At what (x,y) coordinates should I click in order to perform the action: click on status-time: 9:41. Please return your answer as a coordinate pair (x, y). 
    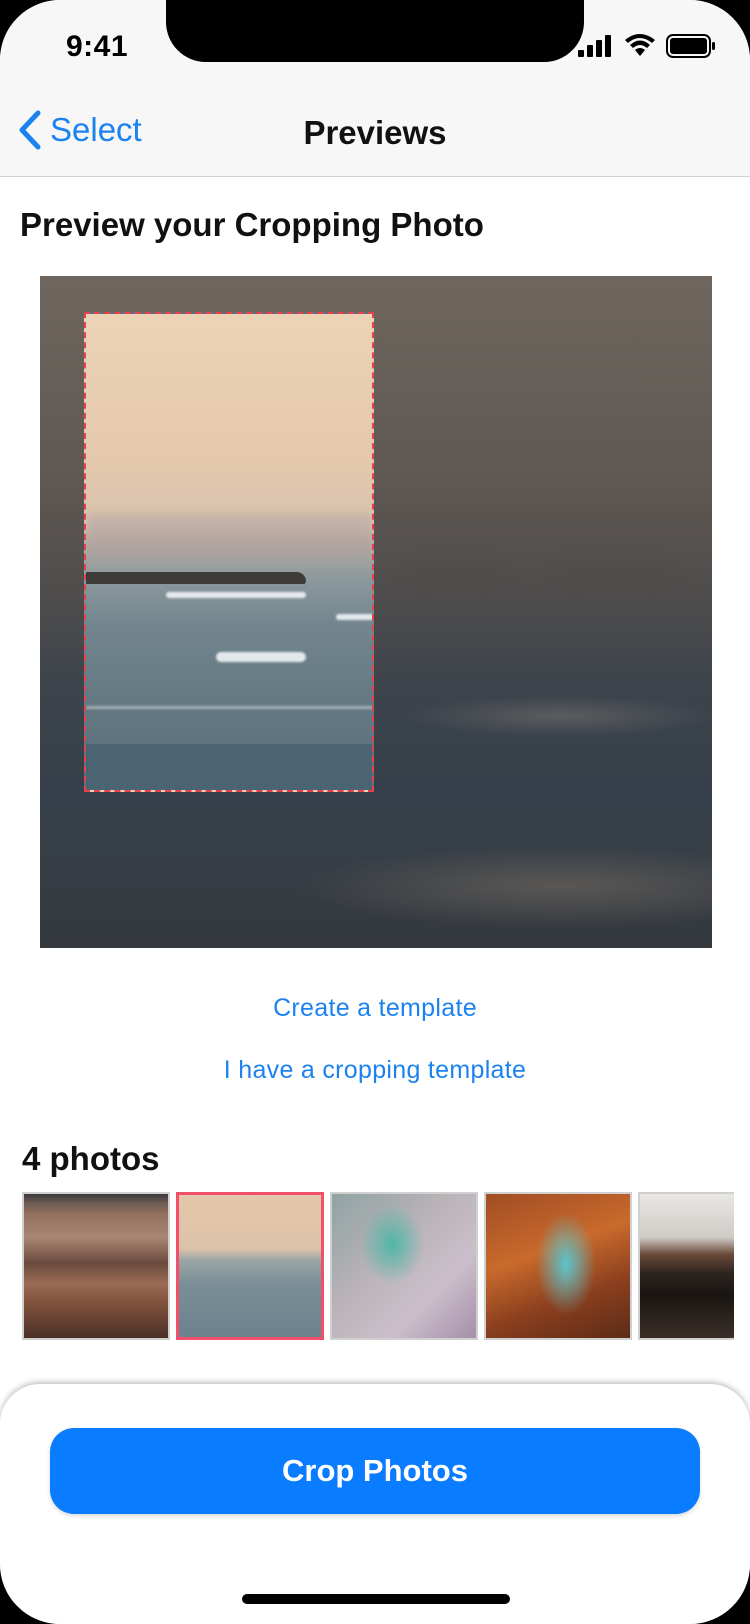
    Looking at the image, I should click on (97, 46).